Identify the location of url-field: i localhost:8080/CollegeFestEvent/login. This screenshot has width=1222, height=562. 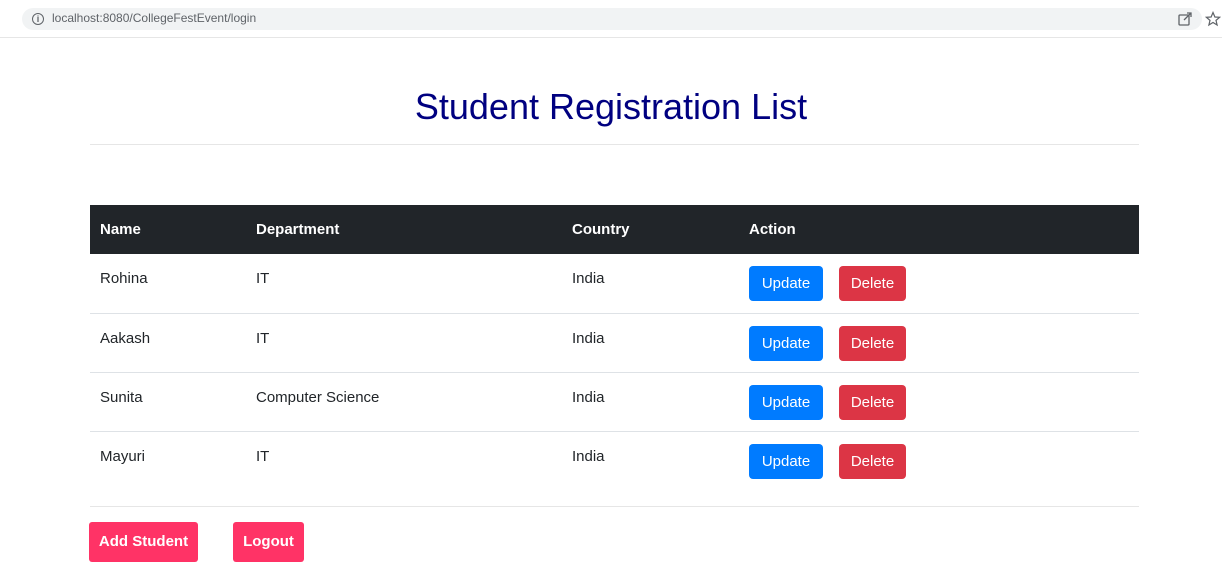
(612, 19).